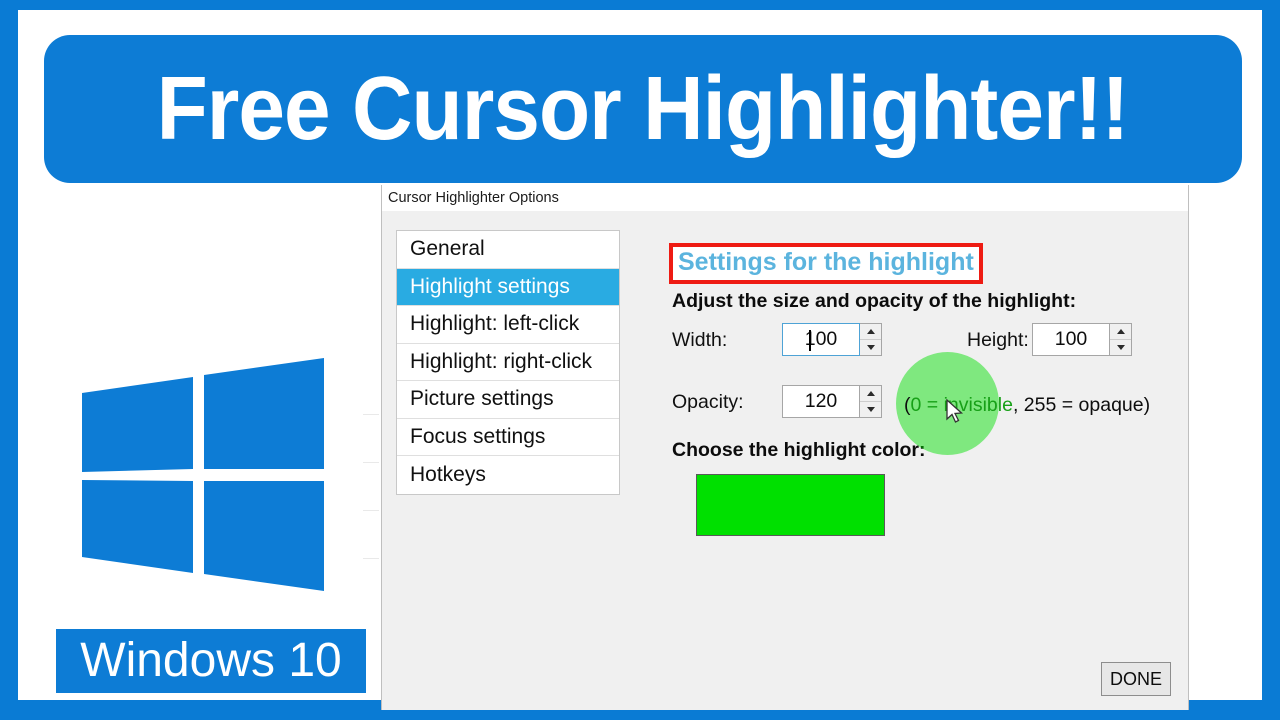 This screenshot has height=720, width=1280. I want to click on windows-logo-svg, so click(203, 474).